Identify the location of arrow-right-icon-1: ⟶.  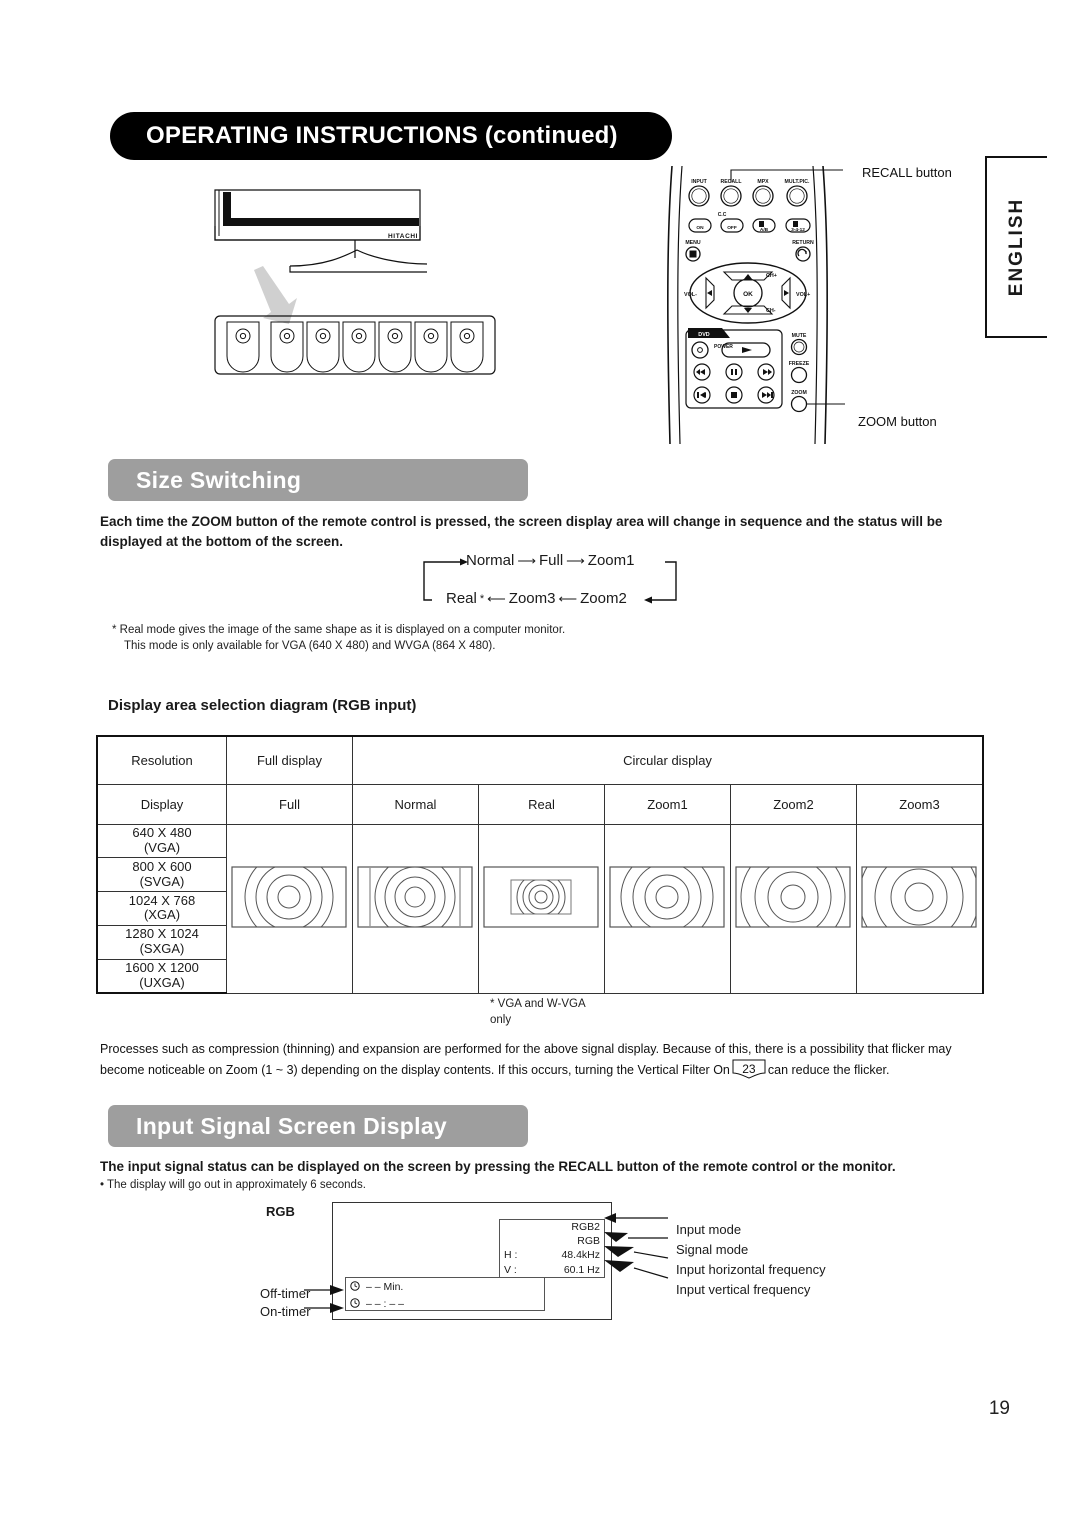
(526, 560).